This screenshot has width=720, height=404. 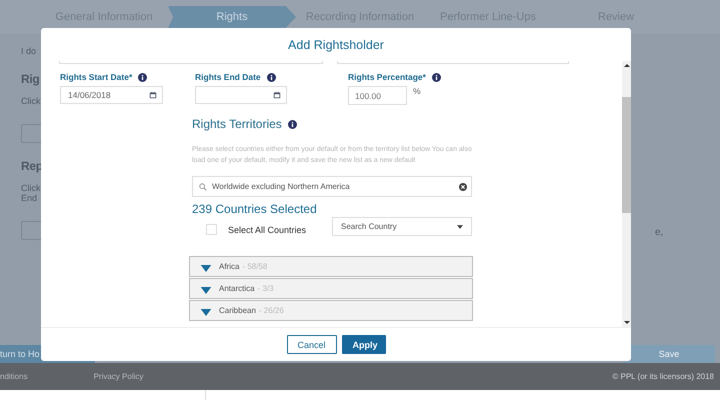 What do you see at coordinates (387, 77) in the screenshot?
I see `field-label: Rights Percentage*` at bounding box center [387, 77].